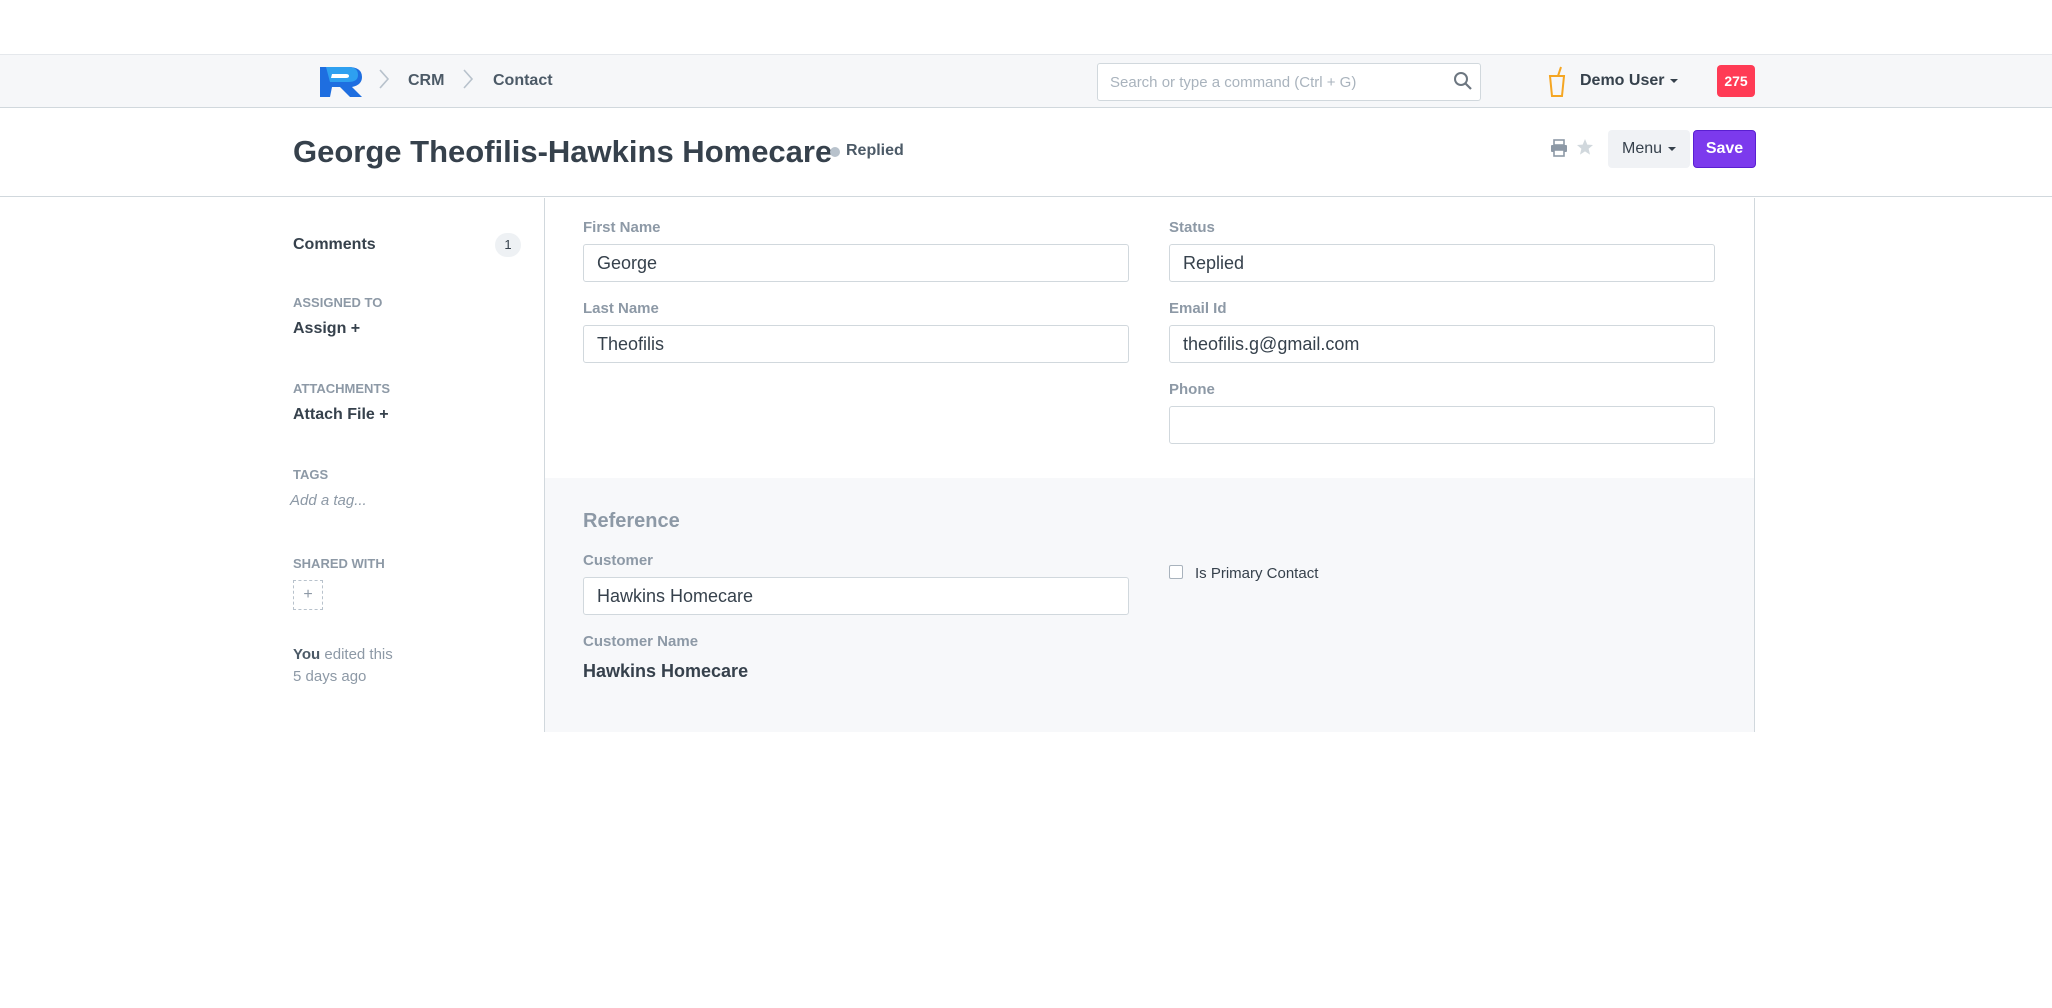  I want to click on attachments-label: ATTACHMENTS, so click(342, 388).